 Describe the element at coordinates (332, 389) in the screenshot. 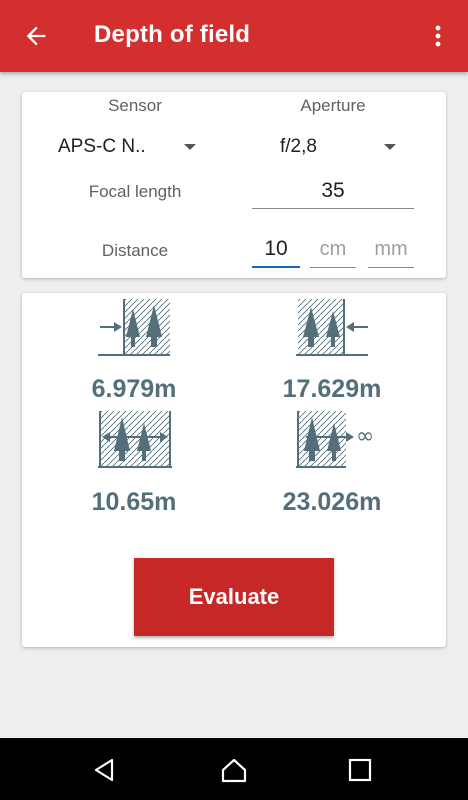

I see `far-limit-value: 17.629m` at that location.